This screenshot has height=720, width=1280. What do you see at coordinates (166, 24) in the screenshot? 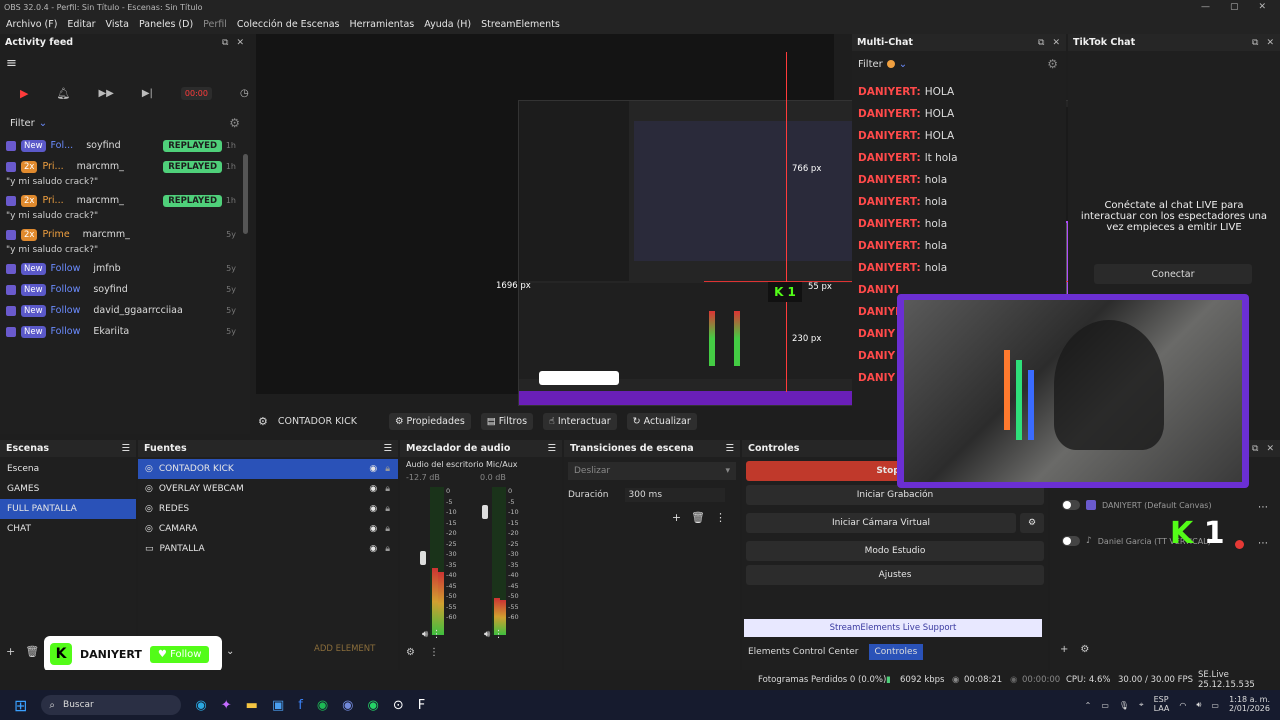
I see `menu-item: Paneles (D)` at bounding box center [166, 24].